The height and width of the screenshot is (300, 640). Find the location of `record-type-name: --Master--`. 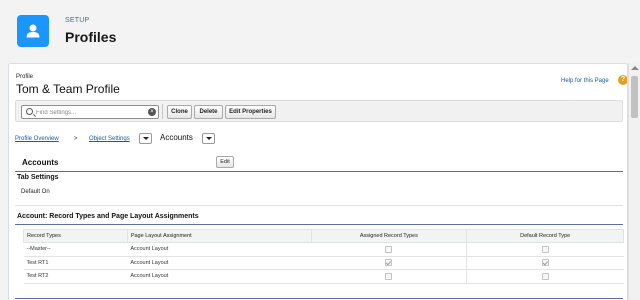

record-type-name: --Master-- is located at coordinates (75, 249).